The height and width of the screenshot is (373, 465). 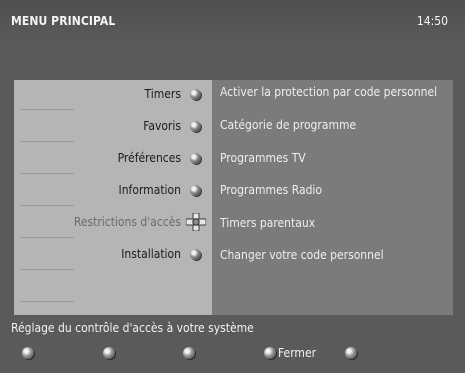 What do you see at coordinates (149, 190) in the screenshot?
I see `menu-item-label: Information` at bounding box center [149, 190].